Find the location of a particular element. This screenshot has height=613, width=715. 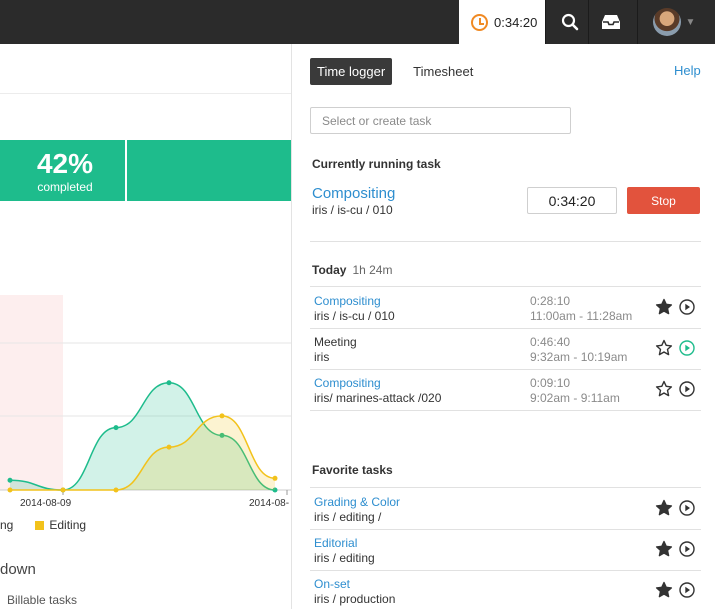

chart-legend: ng Editing is located at coordinates (43, 525).